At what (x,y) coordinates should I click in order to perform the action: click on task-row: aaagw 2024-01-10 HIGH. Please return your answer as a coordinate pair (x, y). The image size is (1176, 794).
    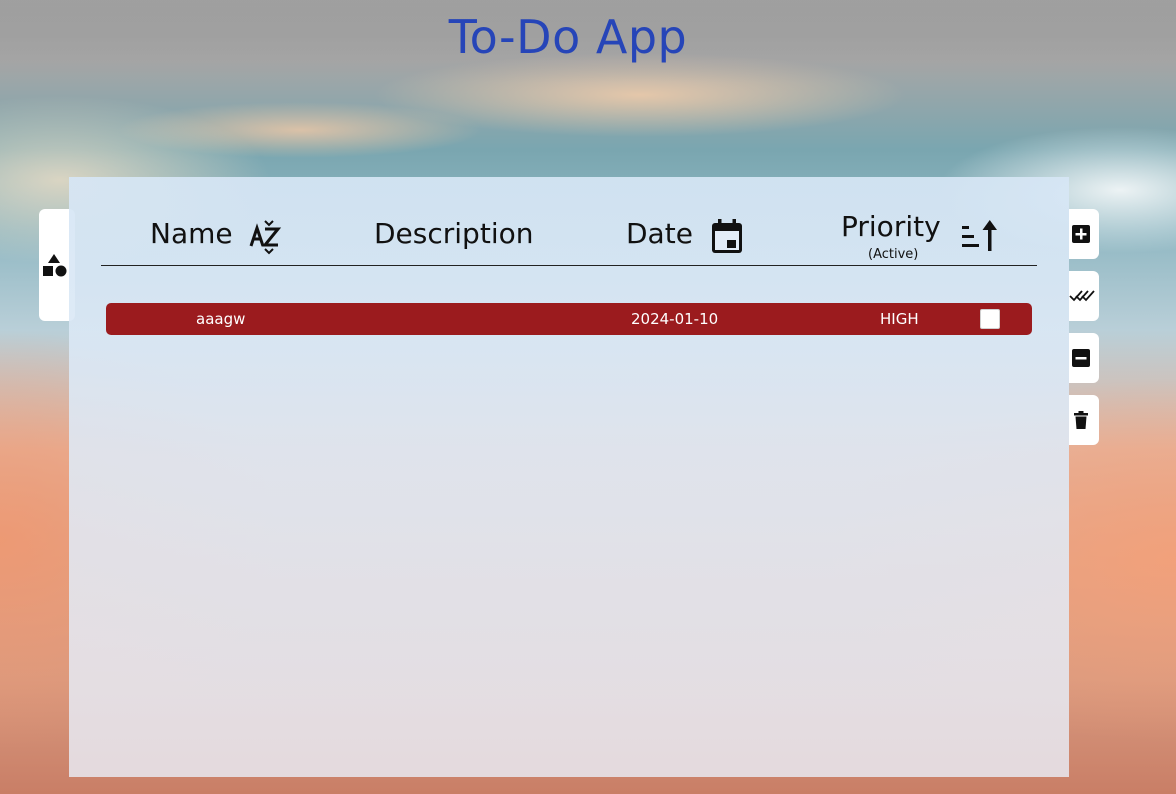
    Looking at the image, I should click on (569, 319).